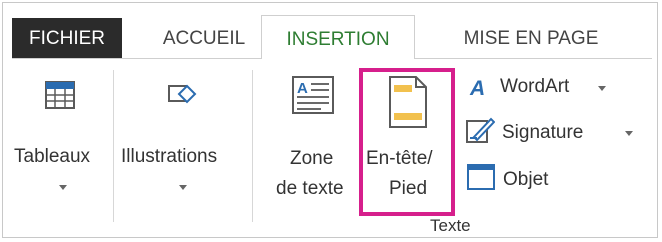 Image resolution: width=662 pixels, height=242 pixels. I want to click on signature-label: Signature, so click(543, 132).